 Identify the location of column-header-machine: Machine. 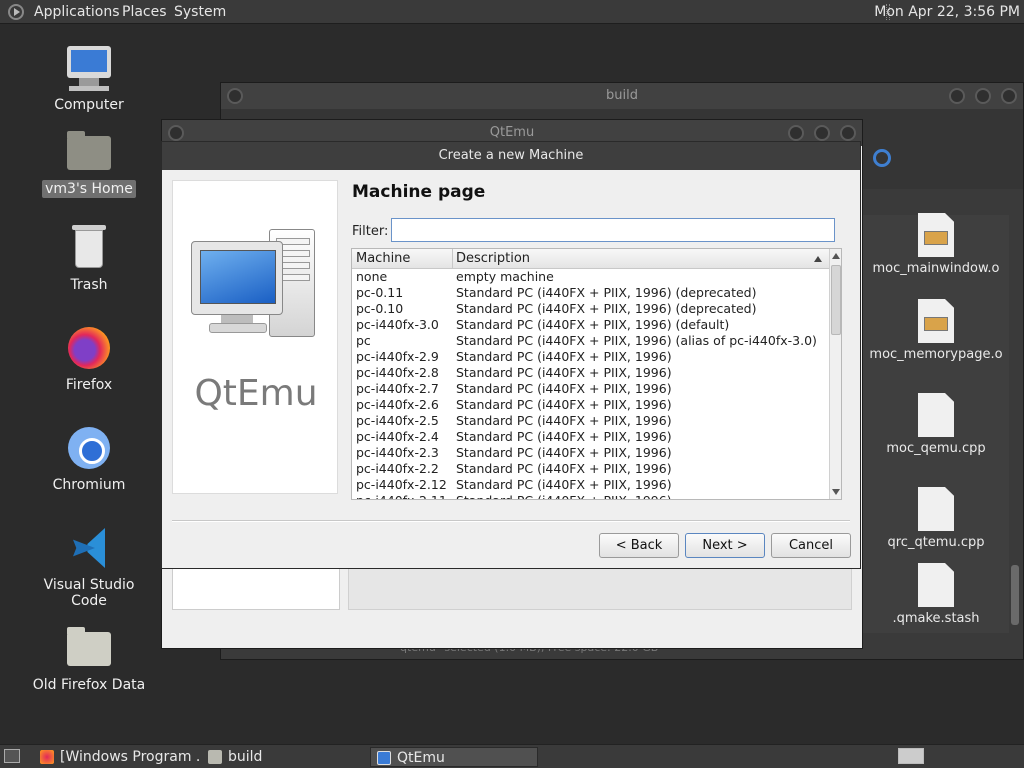
(383, 258).